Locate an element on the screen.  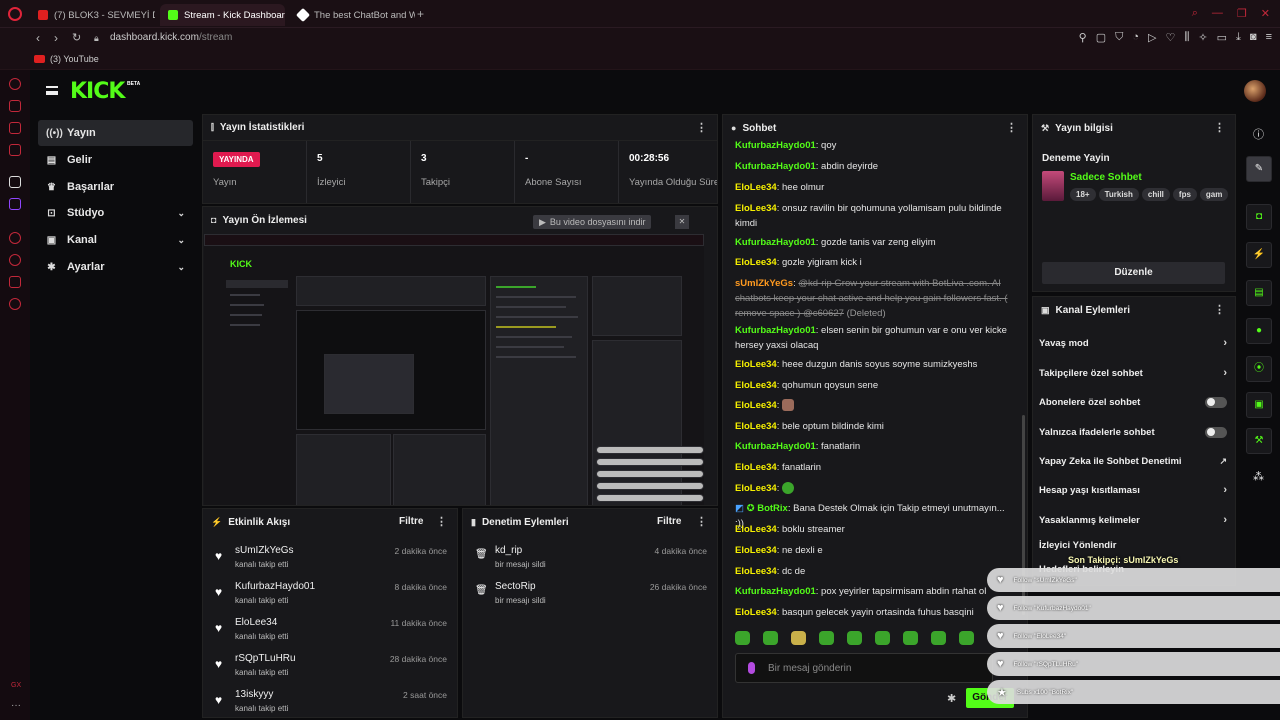
more-icon: ··· is located at coordinates (16, 705).